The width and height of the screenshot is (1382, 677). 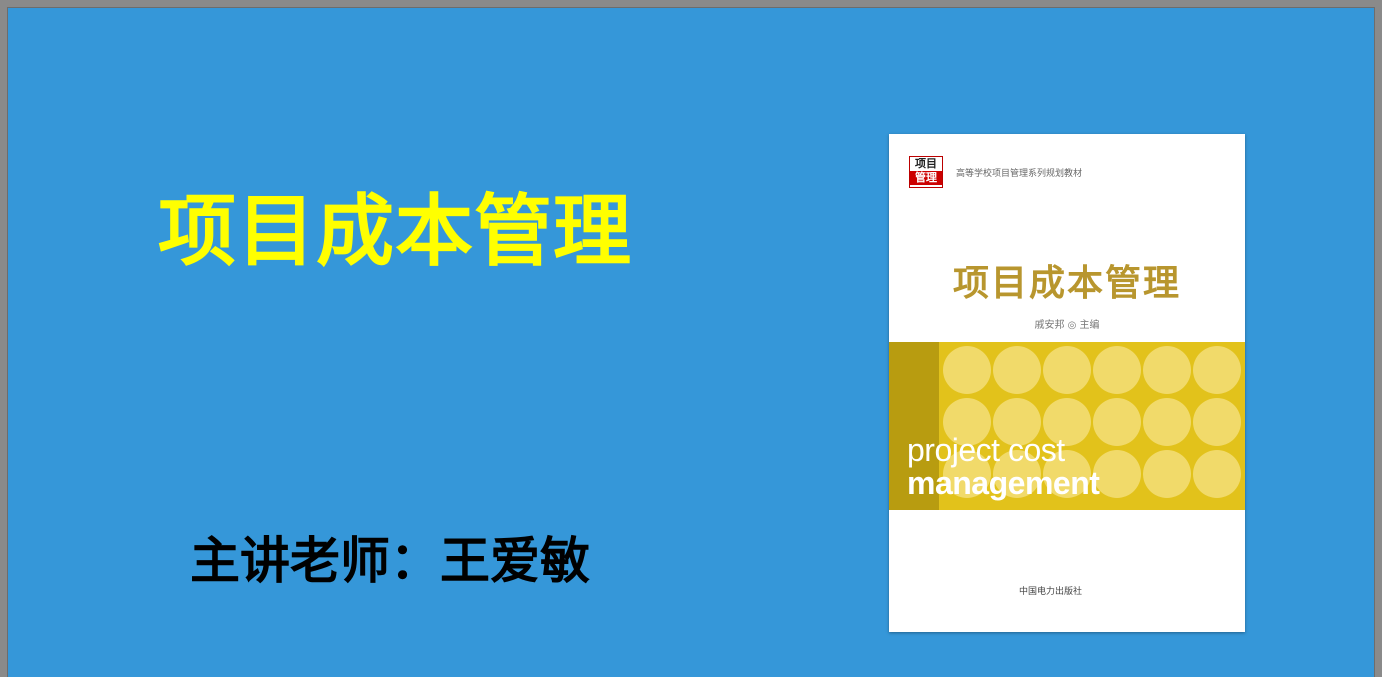 What do you see at coordinates (1066, 283) in the screenshot?
I see `book-title: 项目成本管理` at bounding box center [1066, 283].